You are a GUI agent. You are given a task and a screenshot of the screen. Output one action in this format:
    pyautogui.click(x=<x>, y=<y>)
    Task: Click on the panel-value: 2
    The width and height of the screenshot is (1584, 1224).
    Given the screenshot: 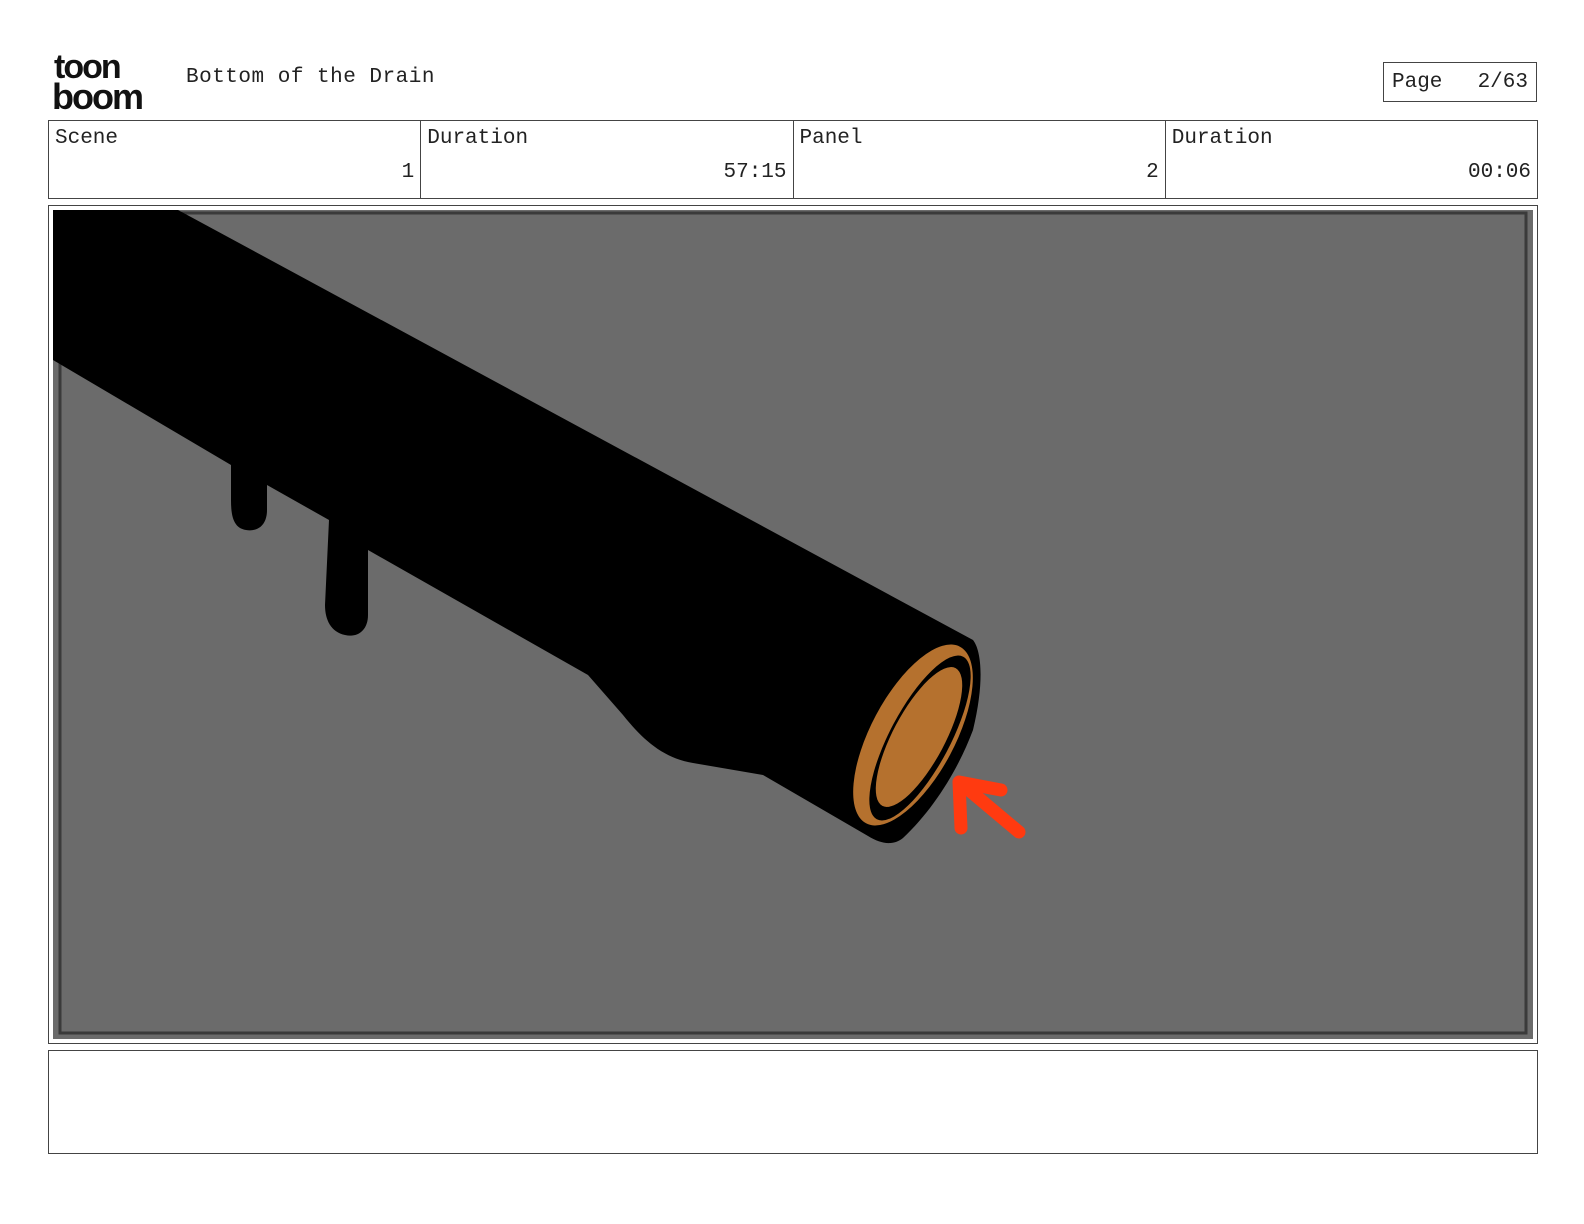 What is the action you would take?
    pyautogui.click(x=1152, y=172)
    